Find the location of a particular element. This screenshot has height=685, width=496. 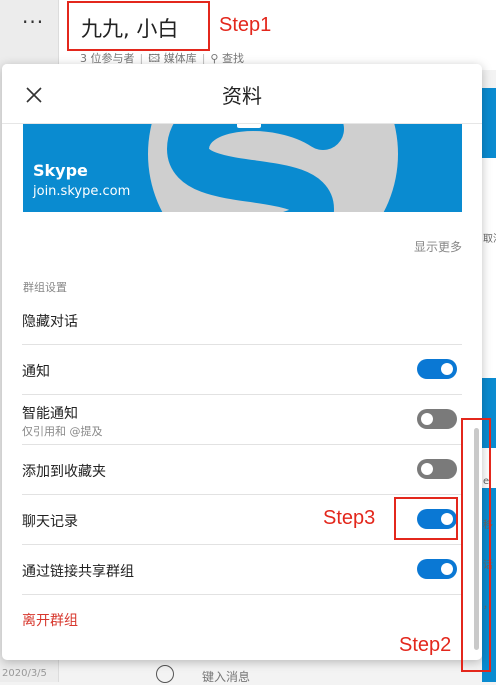

setting-label: 通知 is located at coordinates (36, 372).